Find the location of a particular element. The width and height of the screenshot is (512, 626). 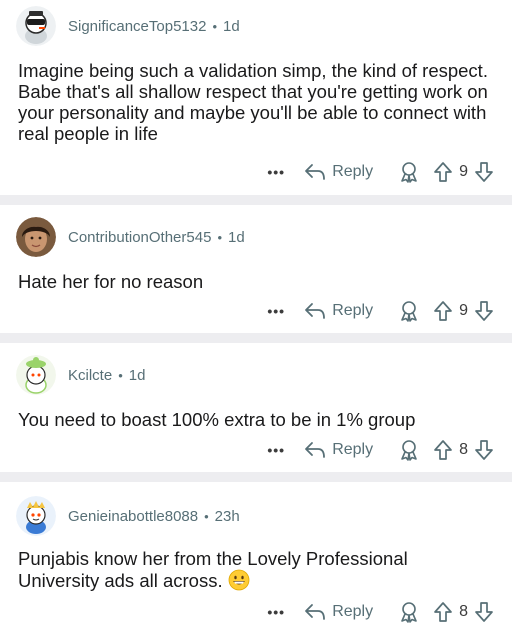

comment-meta: Genieinabottle8088 • 23h is located at coordinates (154, 516).